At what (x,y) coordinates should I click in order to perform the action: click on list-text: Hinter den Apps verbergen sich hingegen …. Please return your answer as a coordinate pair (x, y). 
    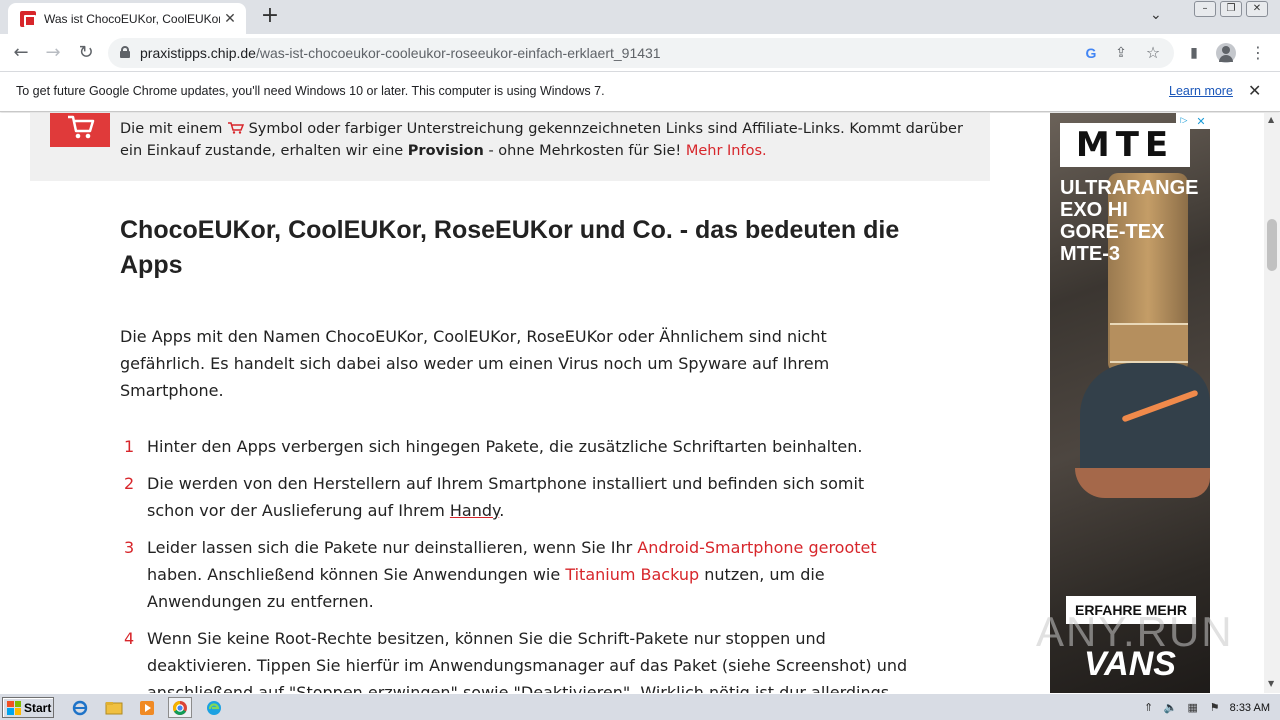
    Looking at the image, I should click on (505, 446).